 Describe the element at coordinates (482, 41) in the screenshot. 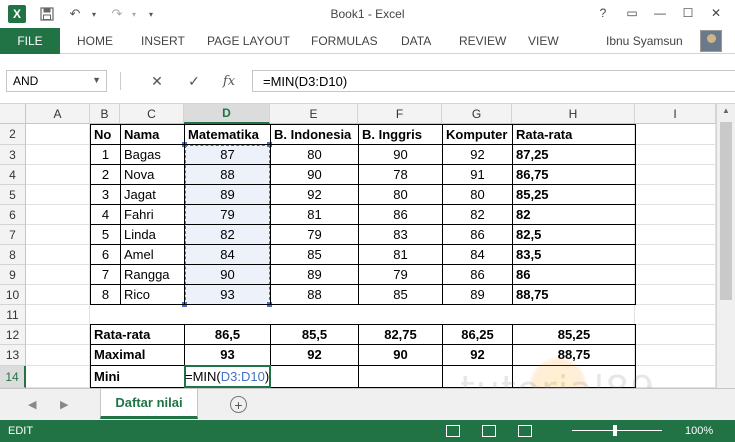

I see `tab-review: REVIEW` at that location.